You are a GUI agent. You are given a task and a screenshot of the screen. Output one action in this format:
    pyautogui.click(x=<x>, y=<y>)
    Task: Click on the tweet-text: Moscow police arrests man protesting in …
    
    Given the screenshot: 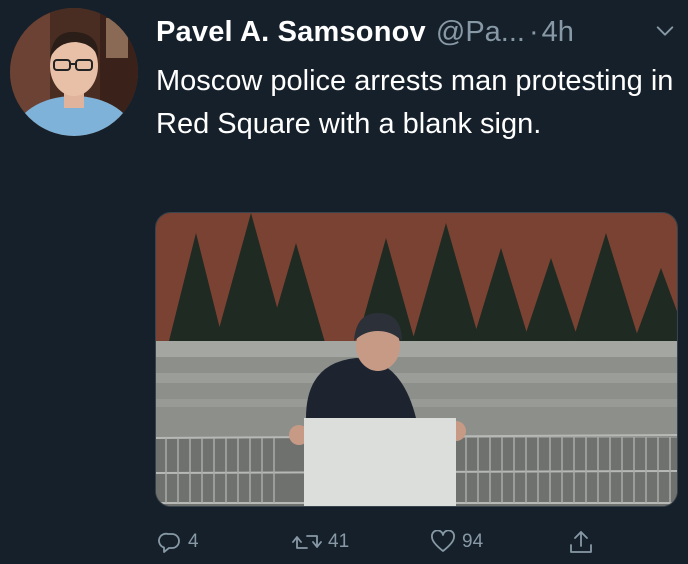 What is the action you would take?
    pyautogui.click(x=415, y=102)
    